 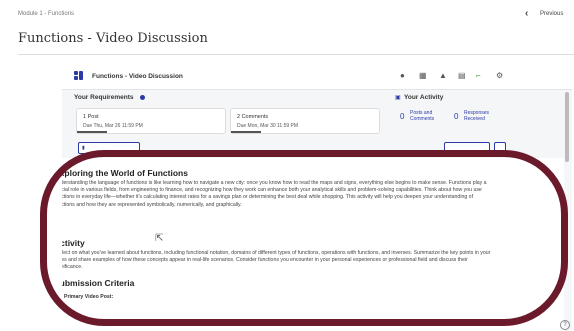 What do you see at coordinates (467, 148) in the screenshot?
I see `action-button` at bounding box center [467, 148].